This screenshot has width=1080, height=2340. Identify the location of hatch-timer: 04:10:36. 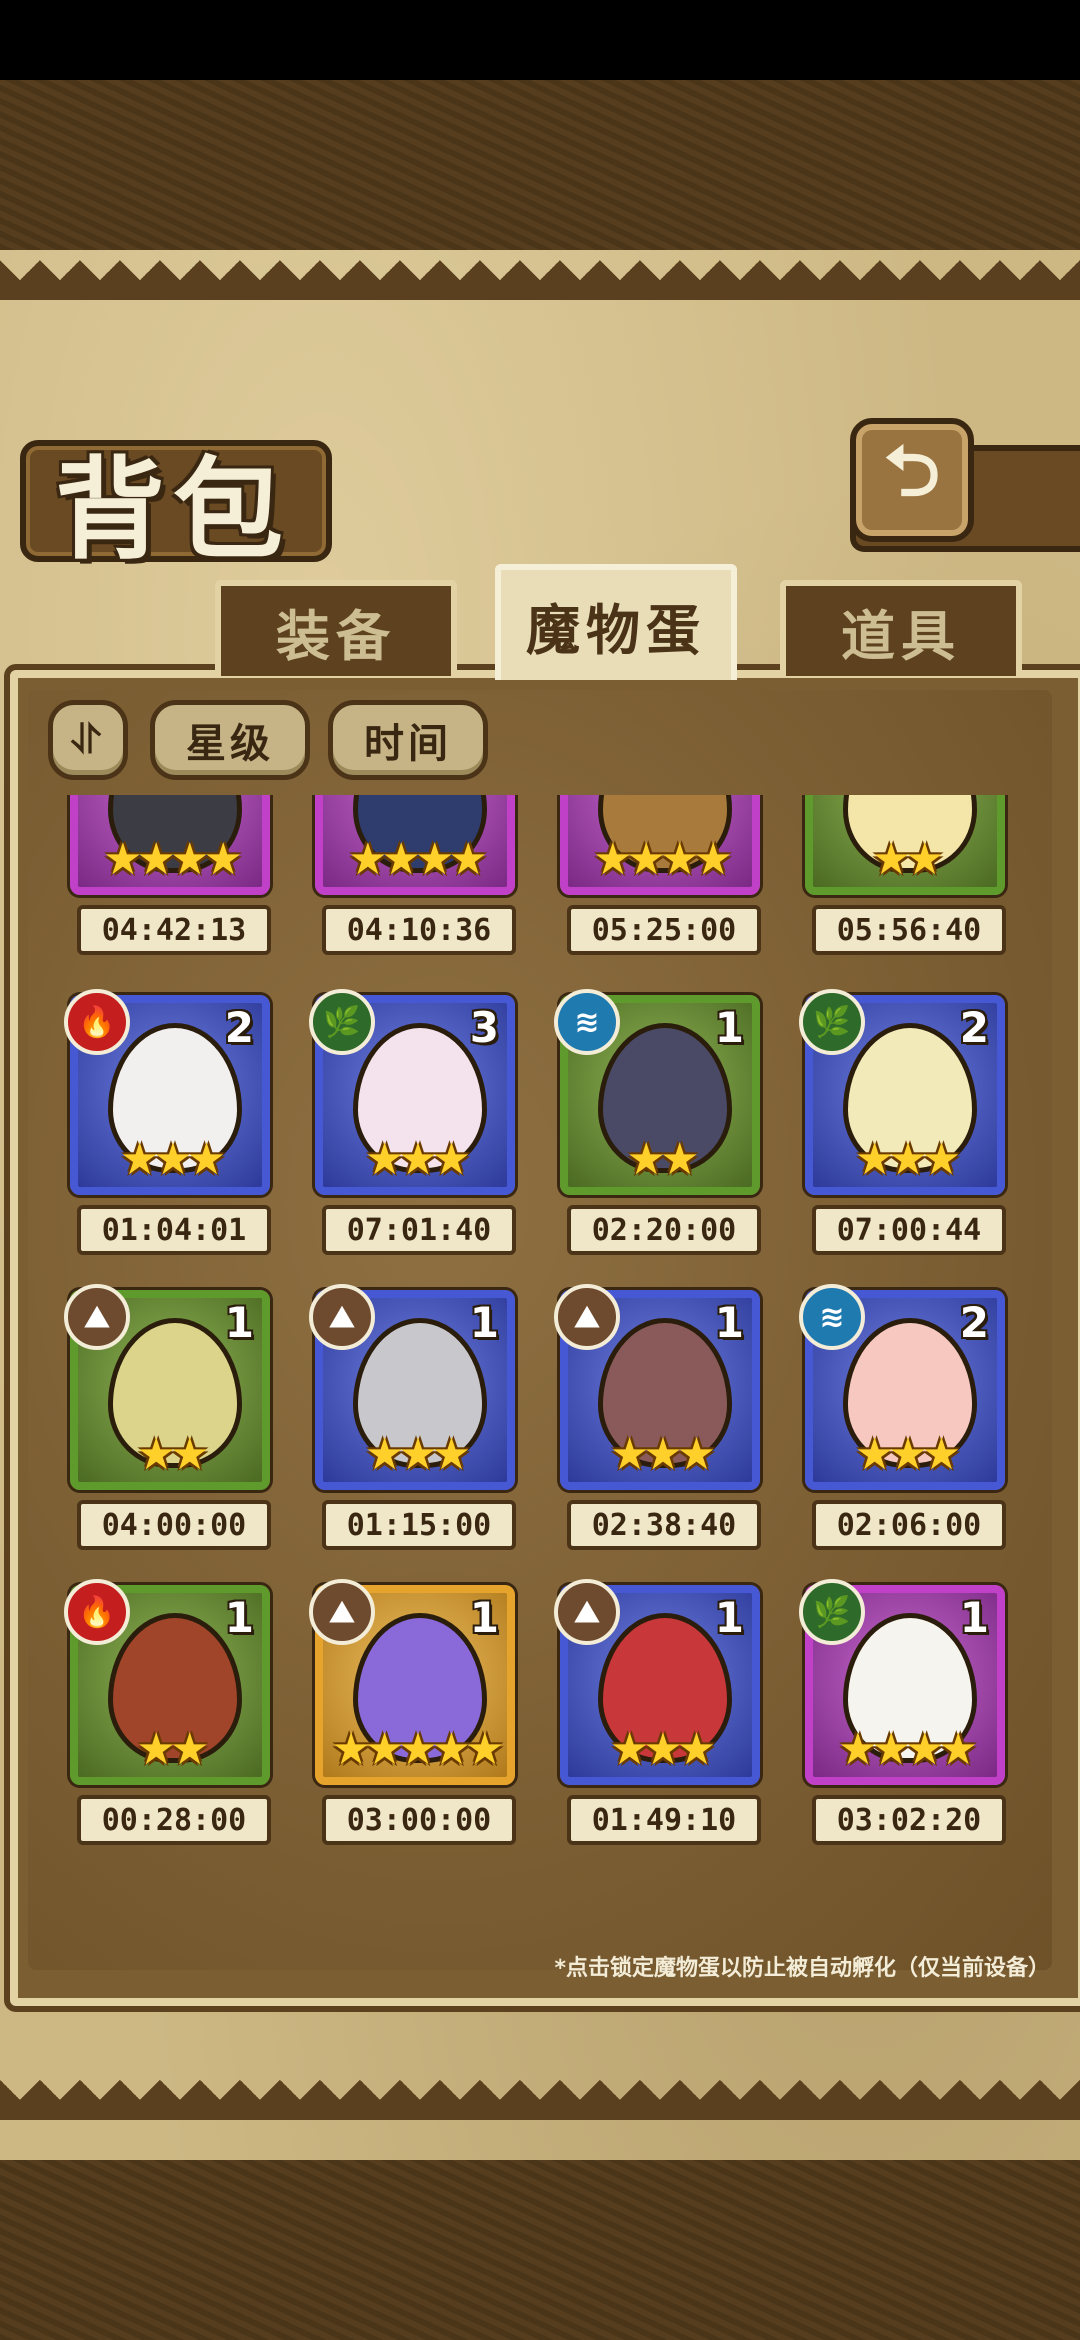
(419, 930).